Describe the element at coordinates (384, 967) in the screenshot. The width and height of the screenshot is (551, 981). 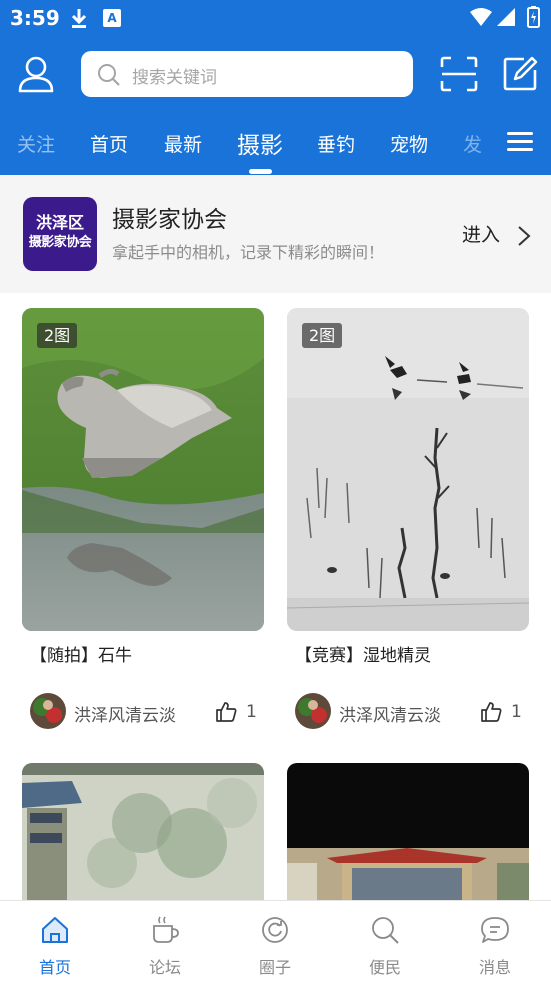
I see `nav-label: 便民` at that location.